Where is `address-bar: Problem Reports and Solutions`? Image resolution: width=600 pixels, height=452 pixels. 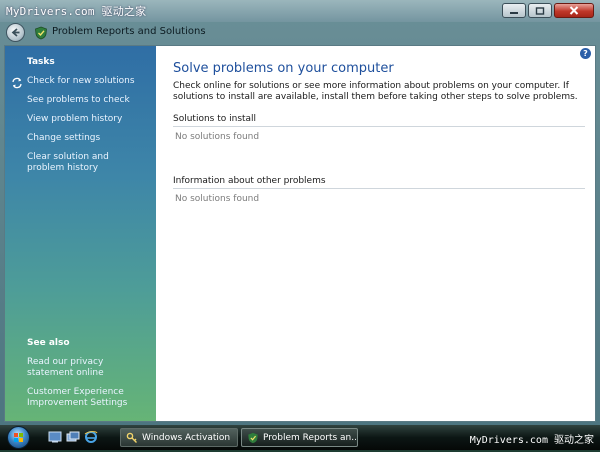
address-bar: Problem Reports and Solutions is located at coordinates (300, 33).